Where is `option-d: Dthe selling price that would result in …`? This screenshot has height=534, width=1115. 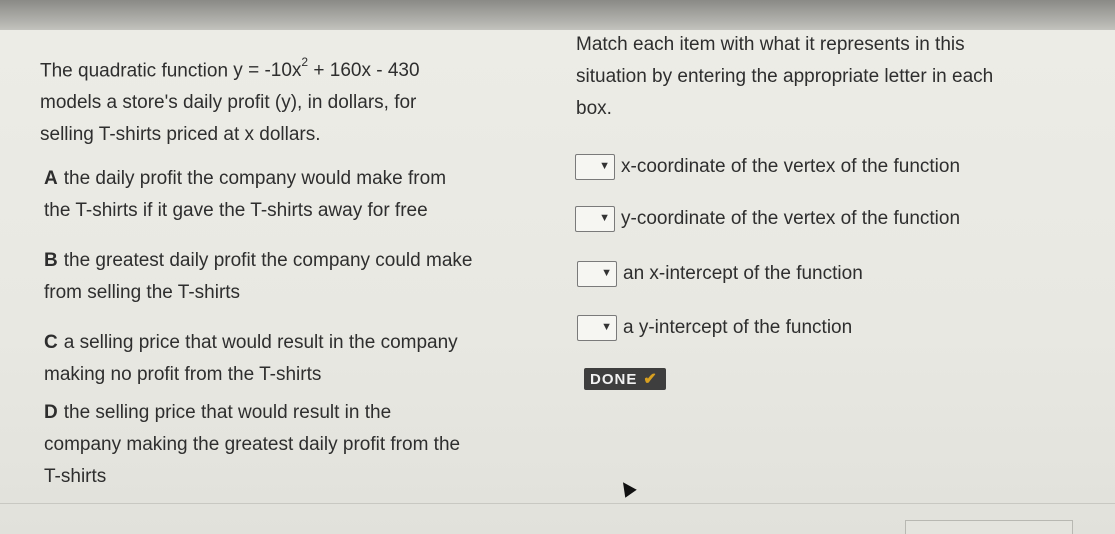
option-d: Dthe selling price that would result in … is located at coordinates (252, 444).